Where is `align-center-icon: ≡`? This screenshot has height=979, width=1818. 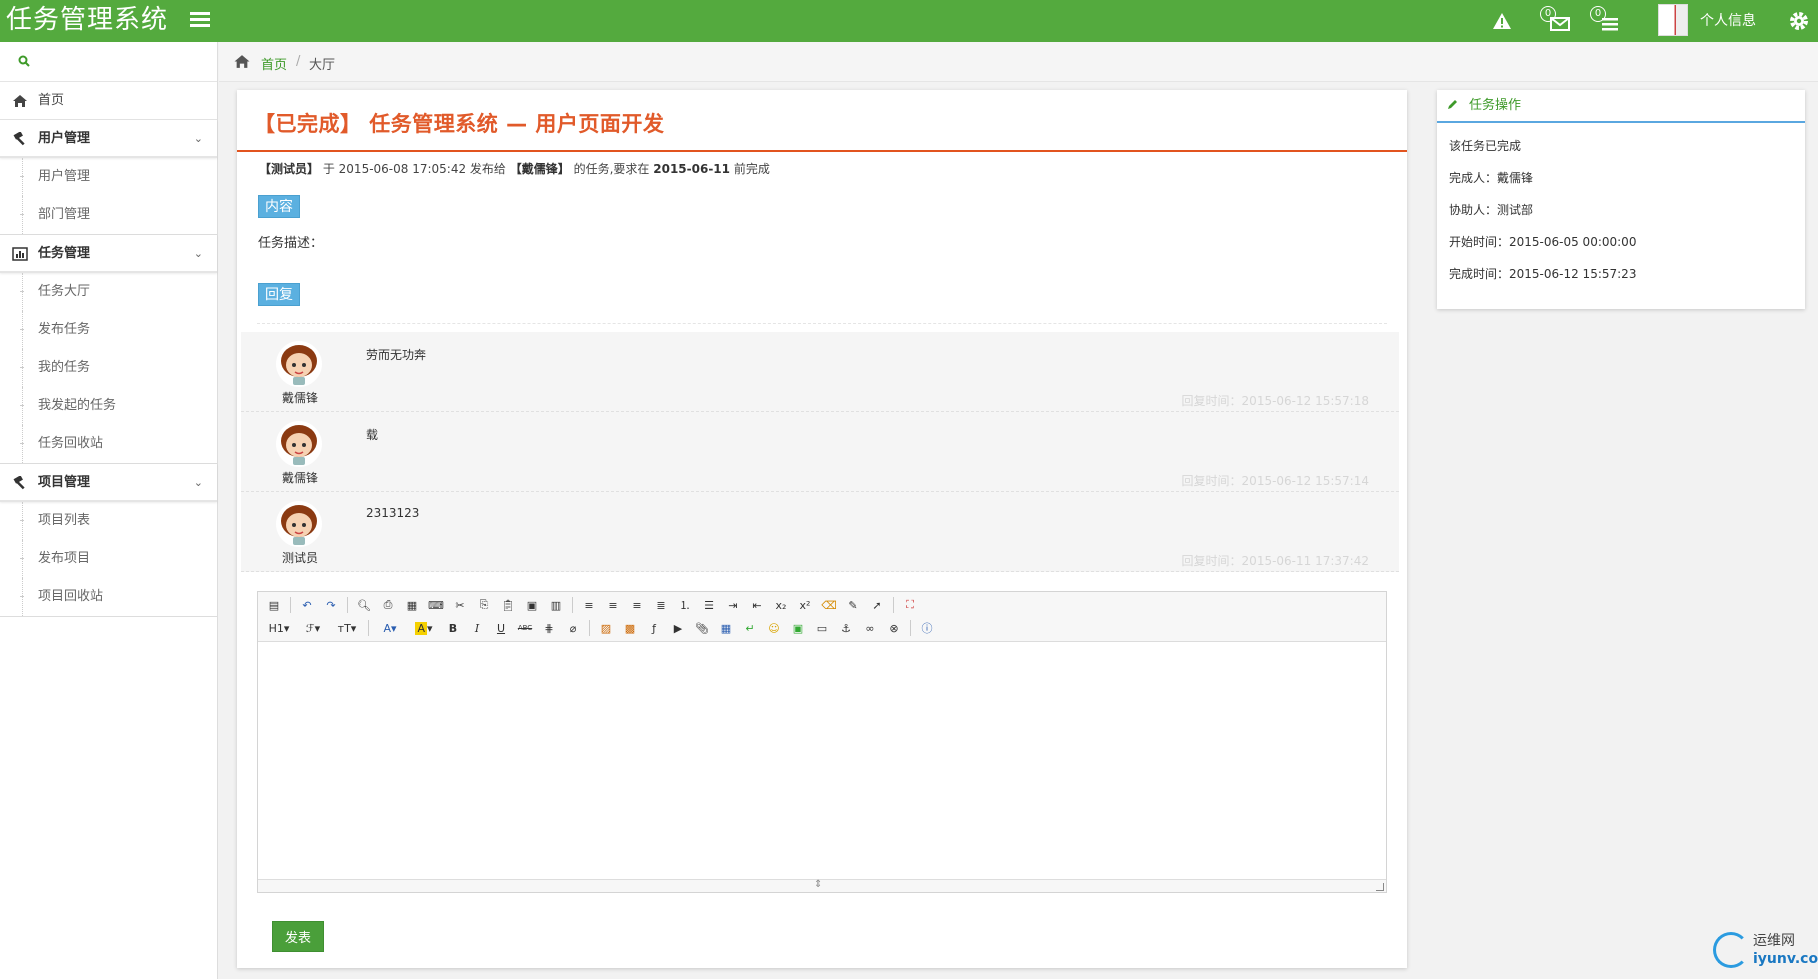
align-center-icon: ≡ is located at coordinates (613, 605).